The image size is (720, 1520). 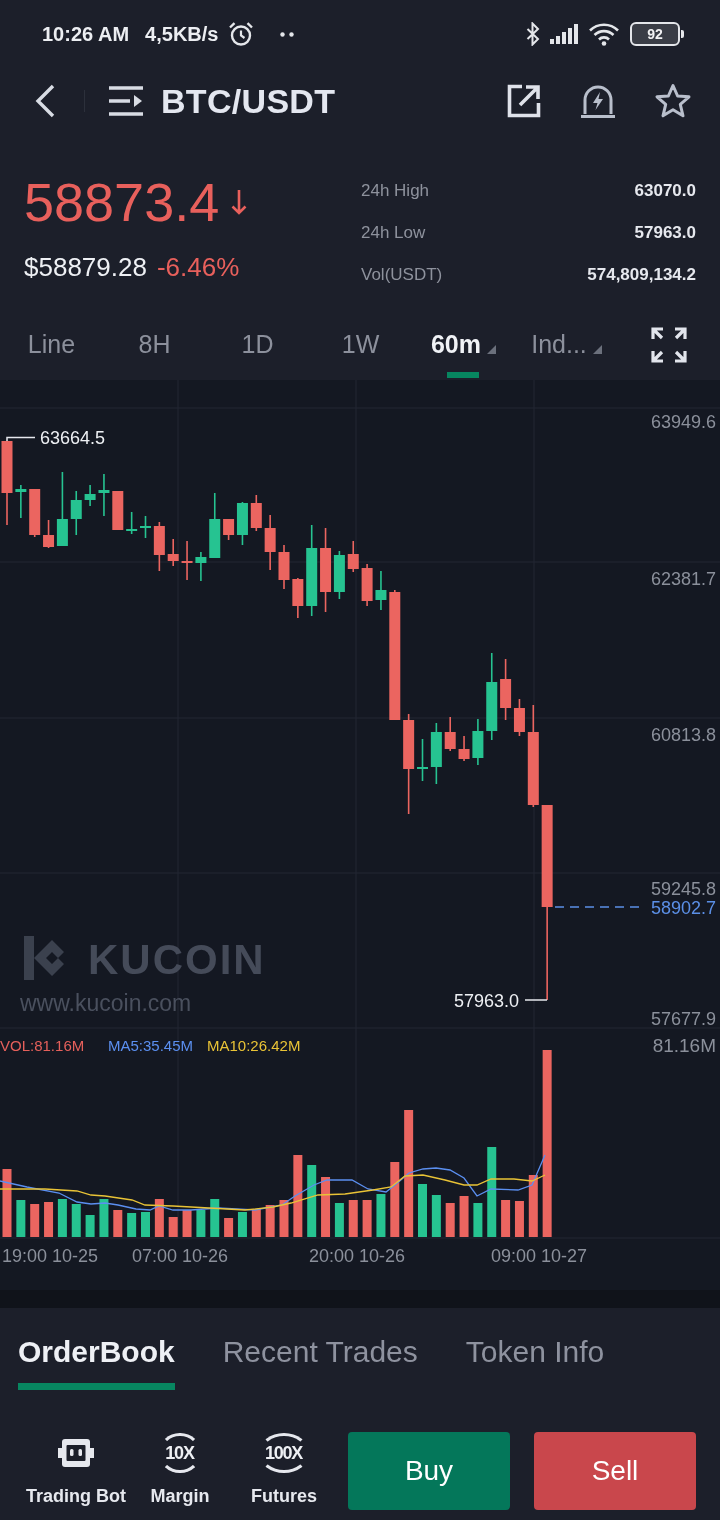 I want to click on interval-tab: 1D, so click(x=257, y=339).